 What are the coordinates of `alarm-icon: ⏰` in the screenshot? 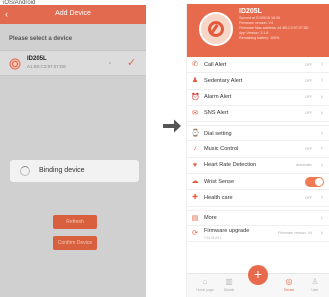 It's located at (195, 97).